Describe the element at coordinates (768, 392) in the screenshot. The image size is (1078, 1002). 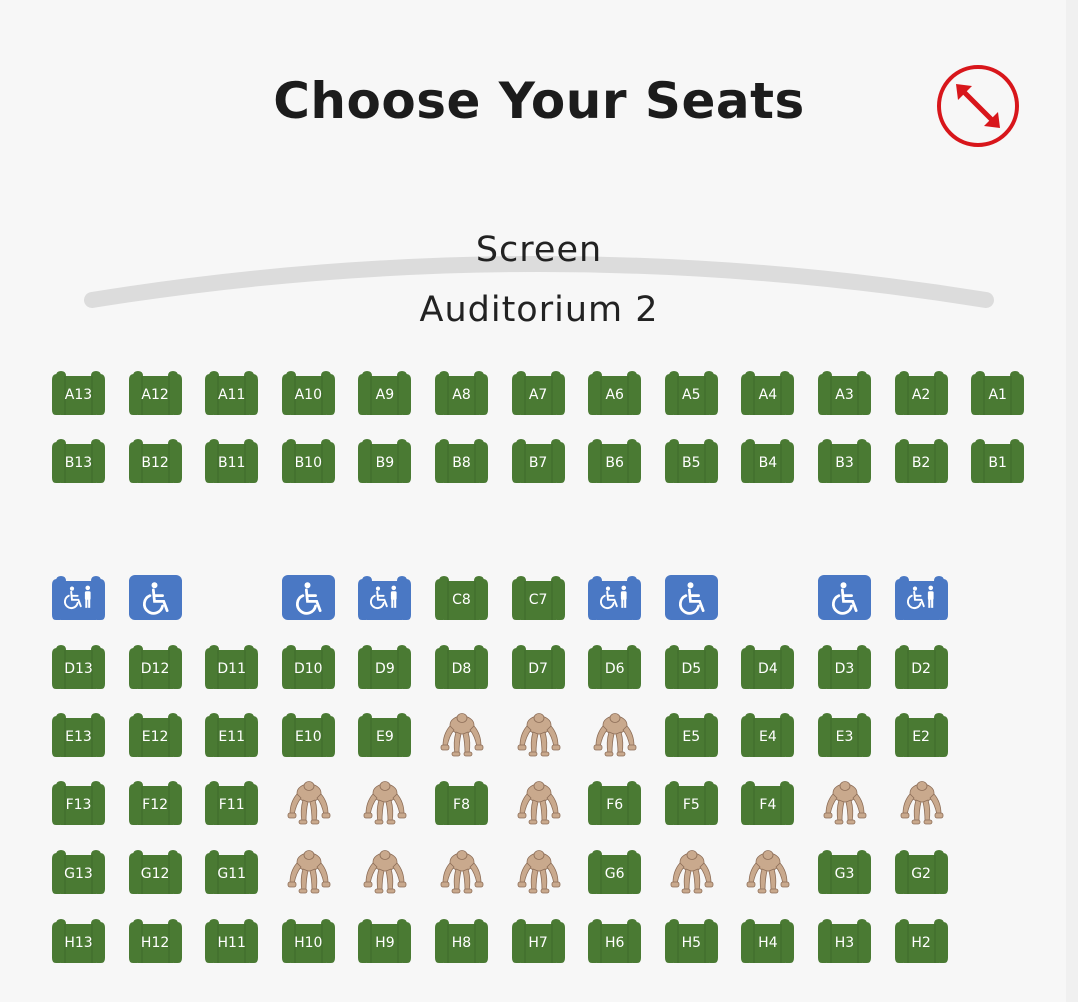
I see `seat-a4: A4` at that location.